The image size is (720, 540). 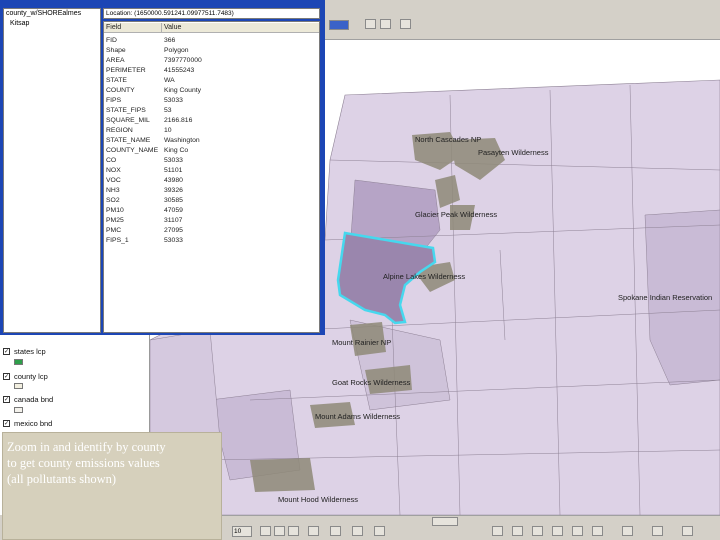 What do you see at coordinates (385, 24) in the screenshot?
I see `tool-identify-icon` at bounding box center [385, 24].